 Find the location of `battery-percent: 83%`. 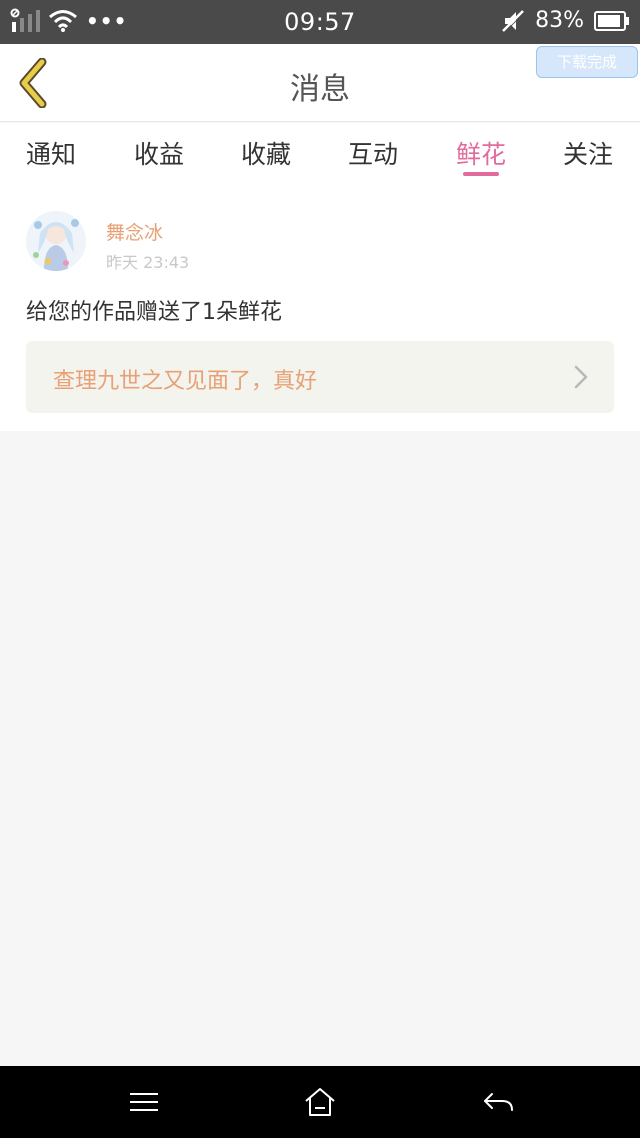

battery-percent: 83% is located at coordinates (559, 20).